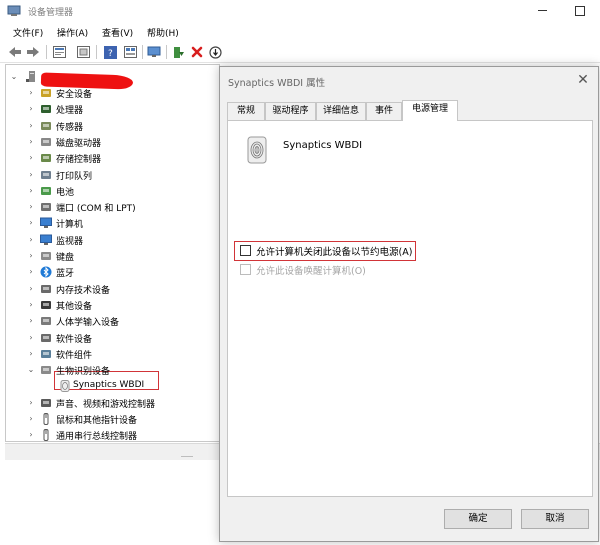  What do you see at coordinates (59, 52) in the screenshot?
I see `properties-icon` at bounding box center [59, 52].